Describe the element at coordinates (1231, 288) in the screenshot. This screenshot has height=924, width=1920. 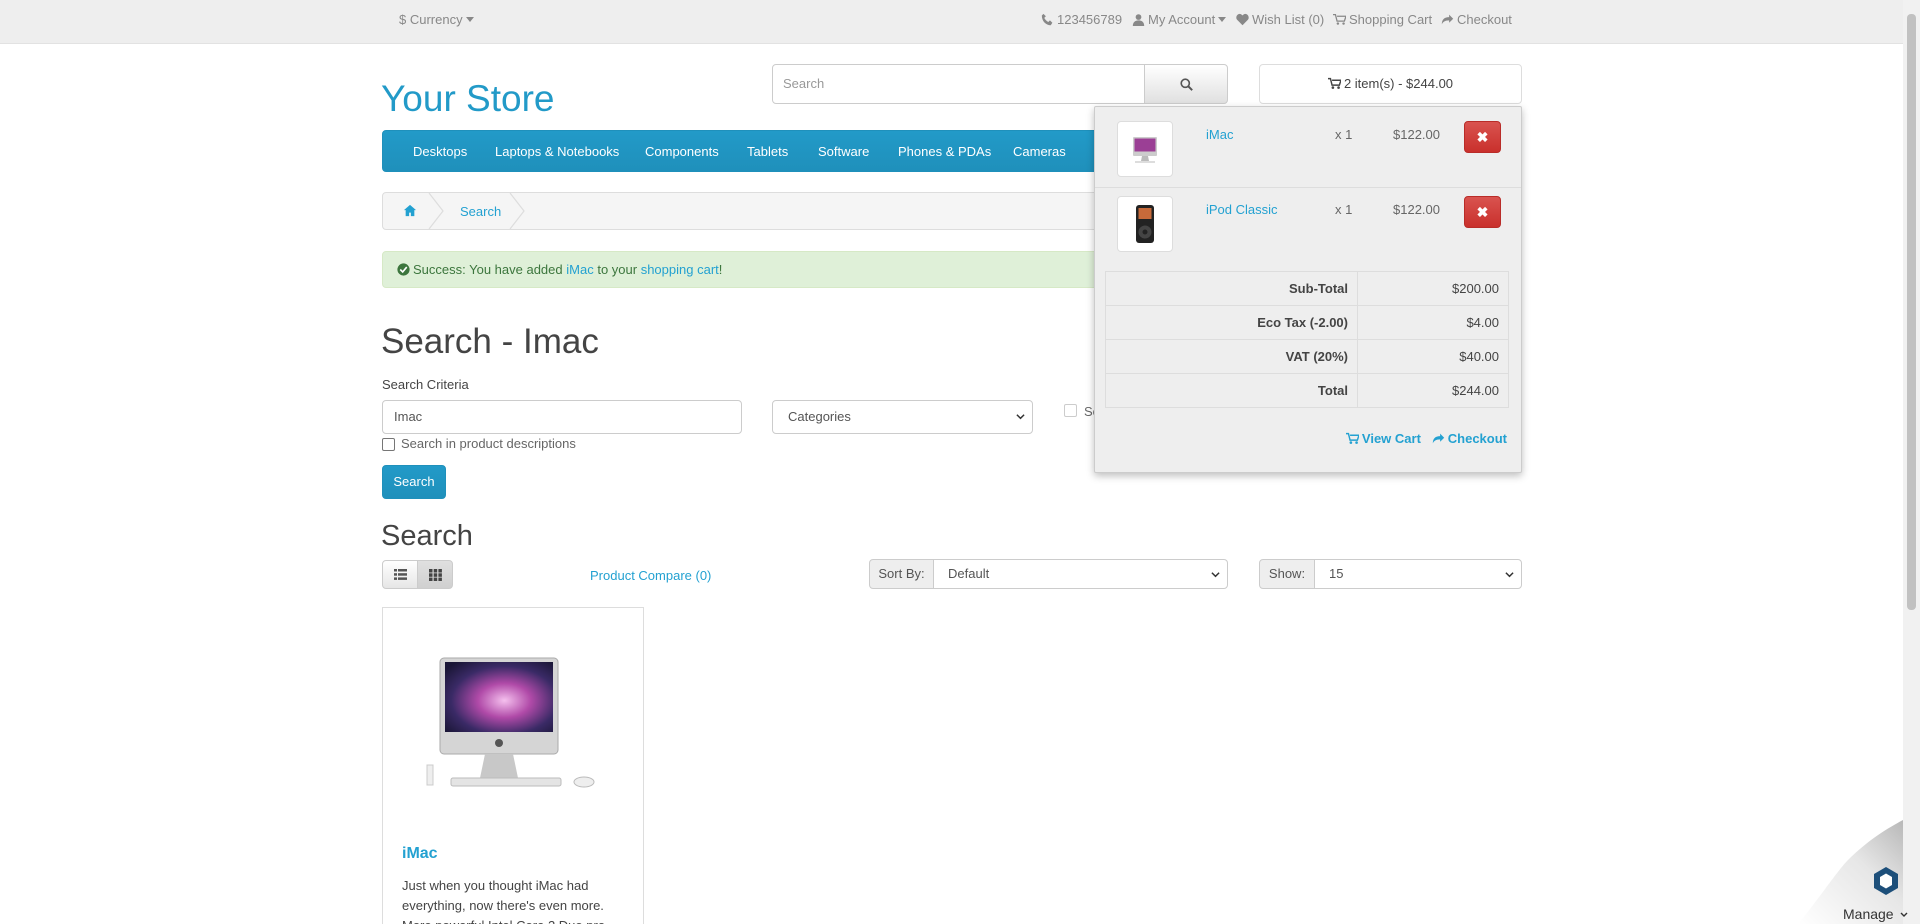
I see `totals-label: Sub-Total` at that location.